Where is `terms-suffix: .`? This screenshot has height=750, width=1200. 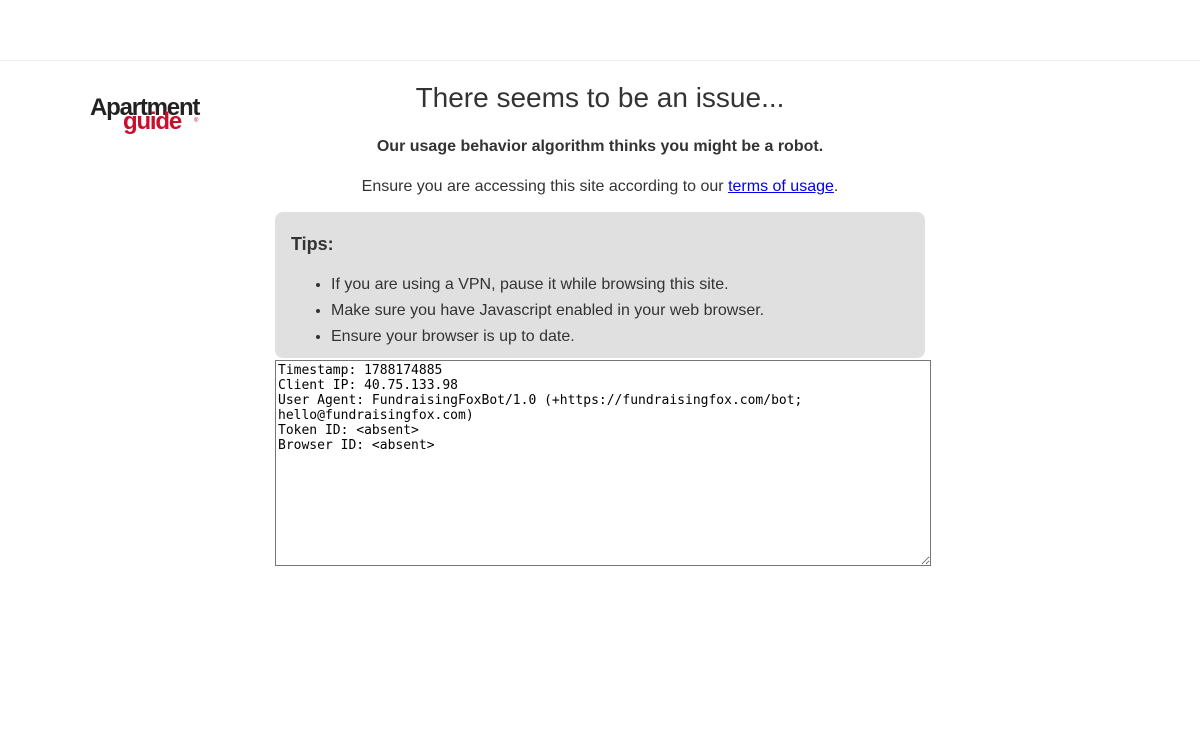 terms-suffix: . is located at coordinates (836, 186).